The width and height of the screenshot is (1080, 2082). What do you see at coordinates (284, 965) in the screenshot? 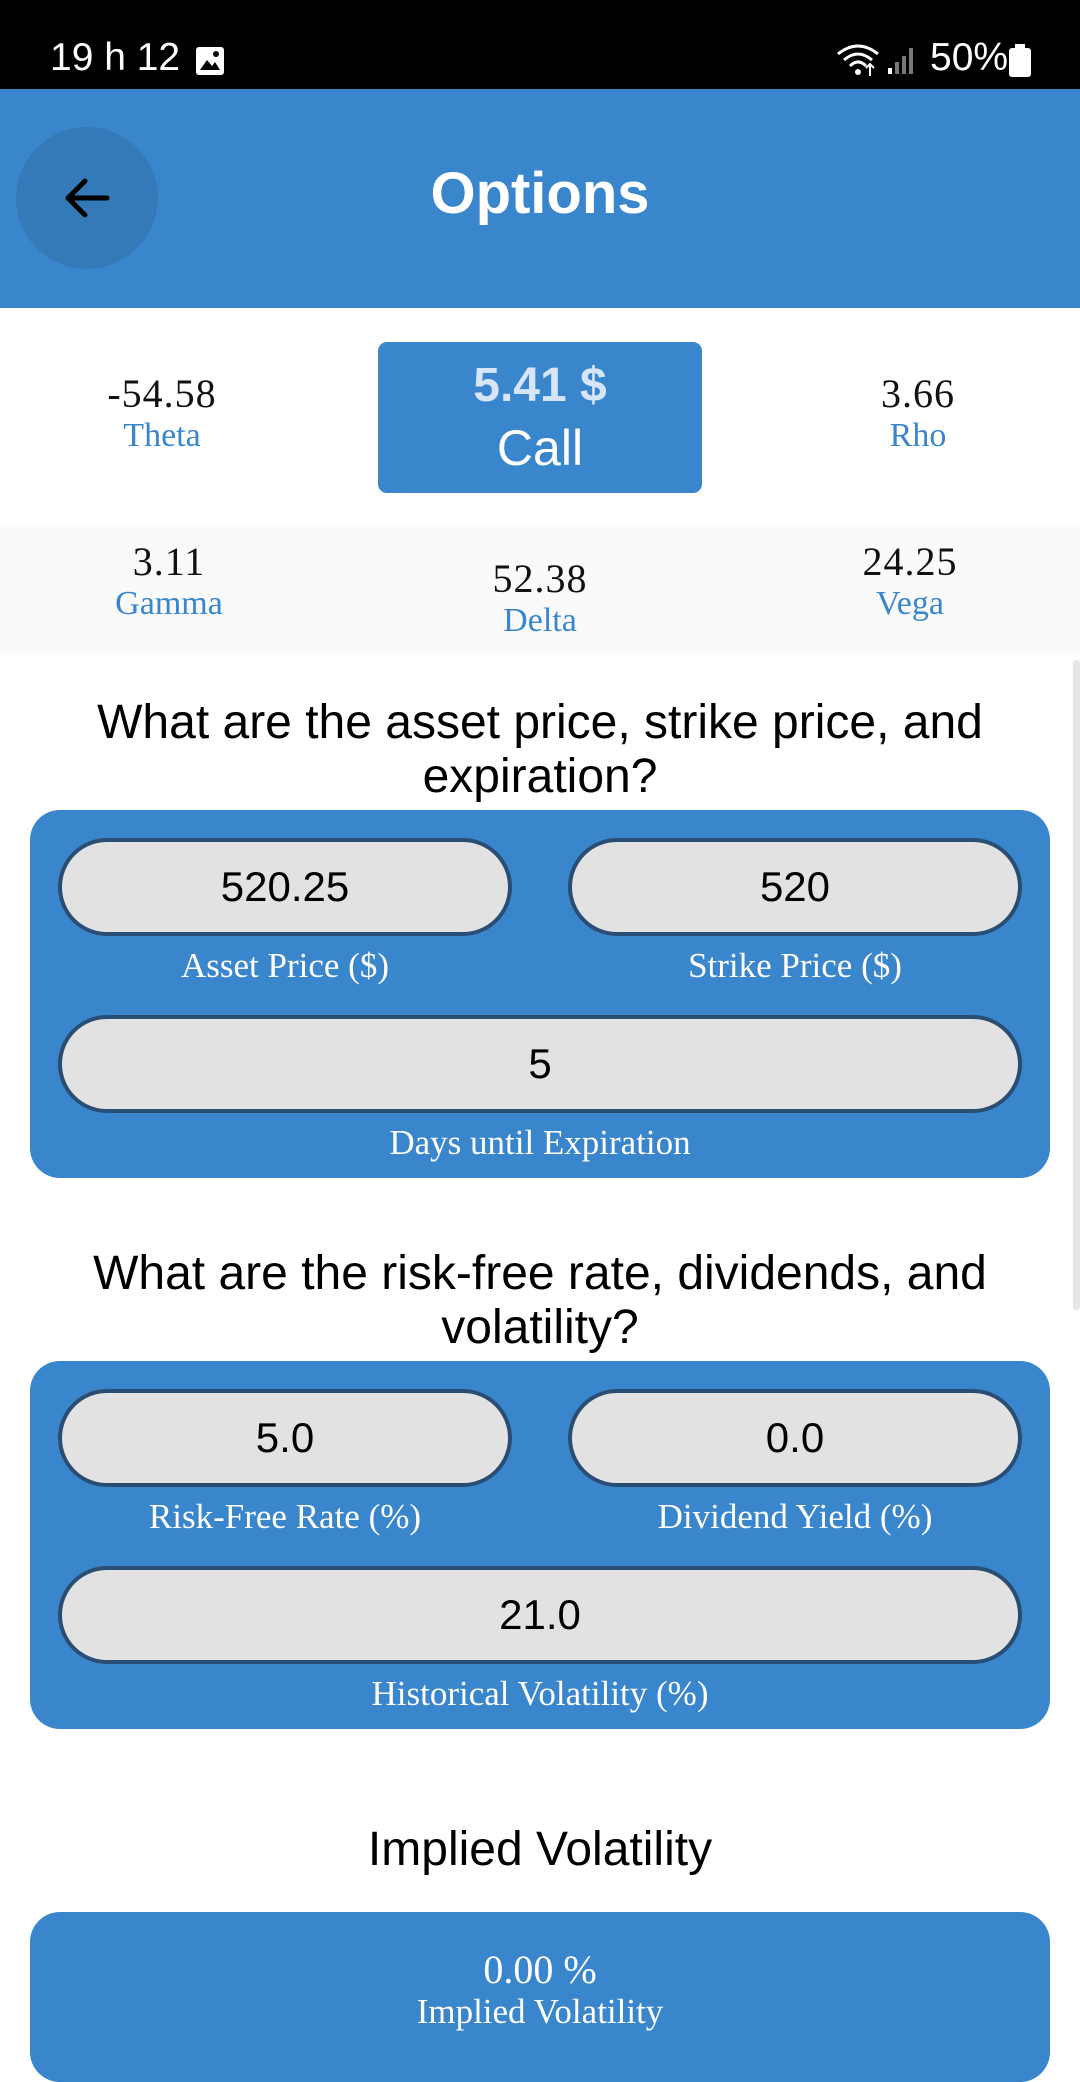
I see `asset-price-label: Asset Price ($)` at bounding box center [284, 965].